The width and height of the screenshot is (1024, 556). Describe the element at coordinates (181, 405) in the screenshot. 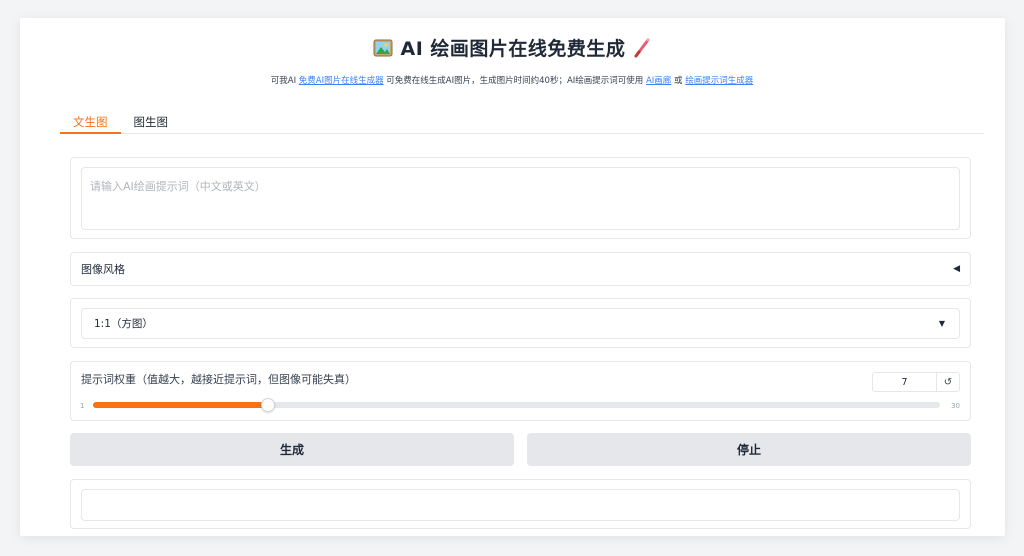

I see `slider-fill` at that location.